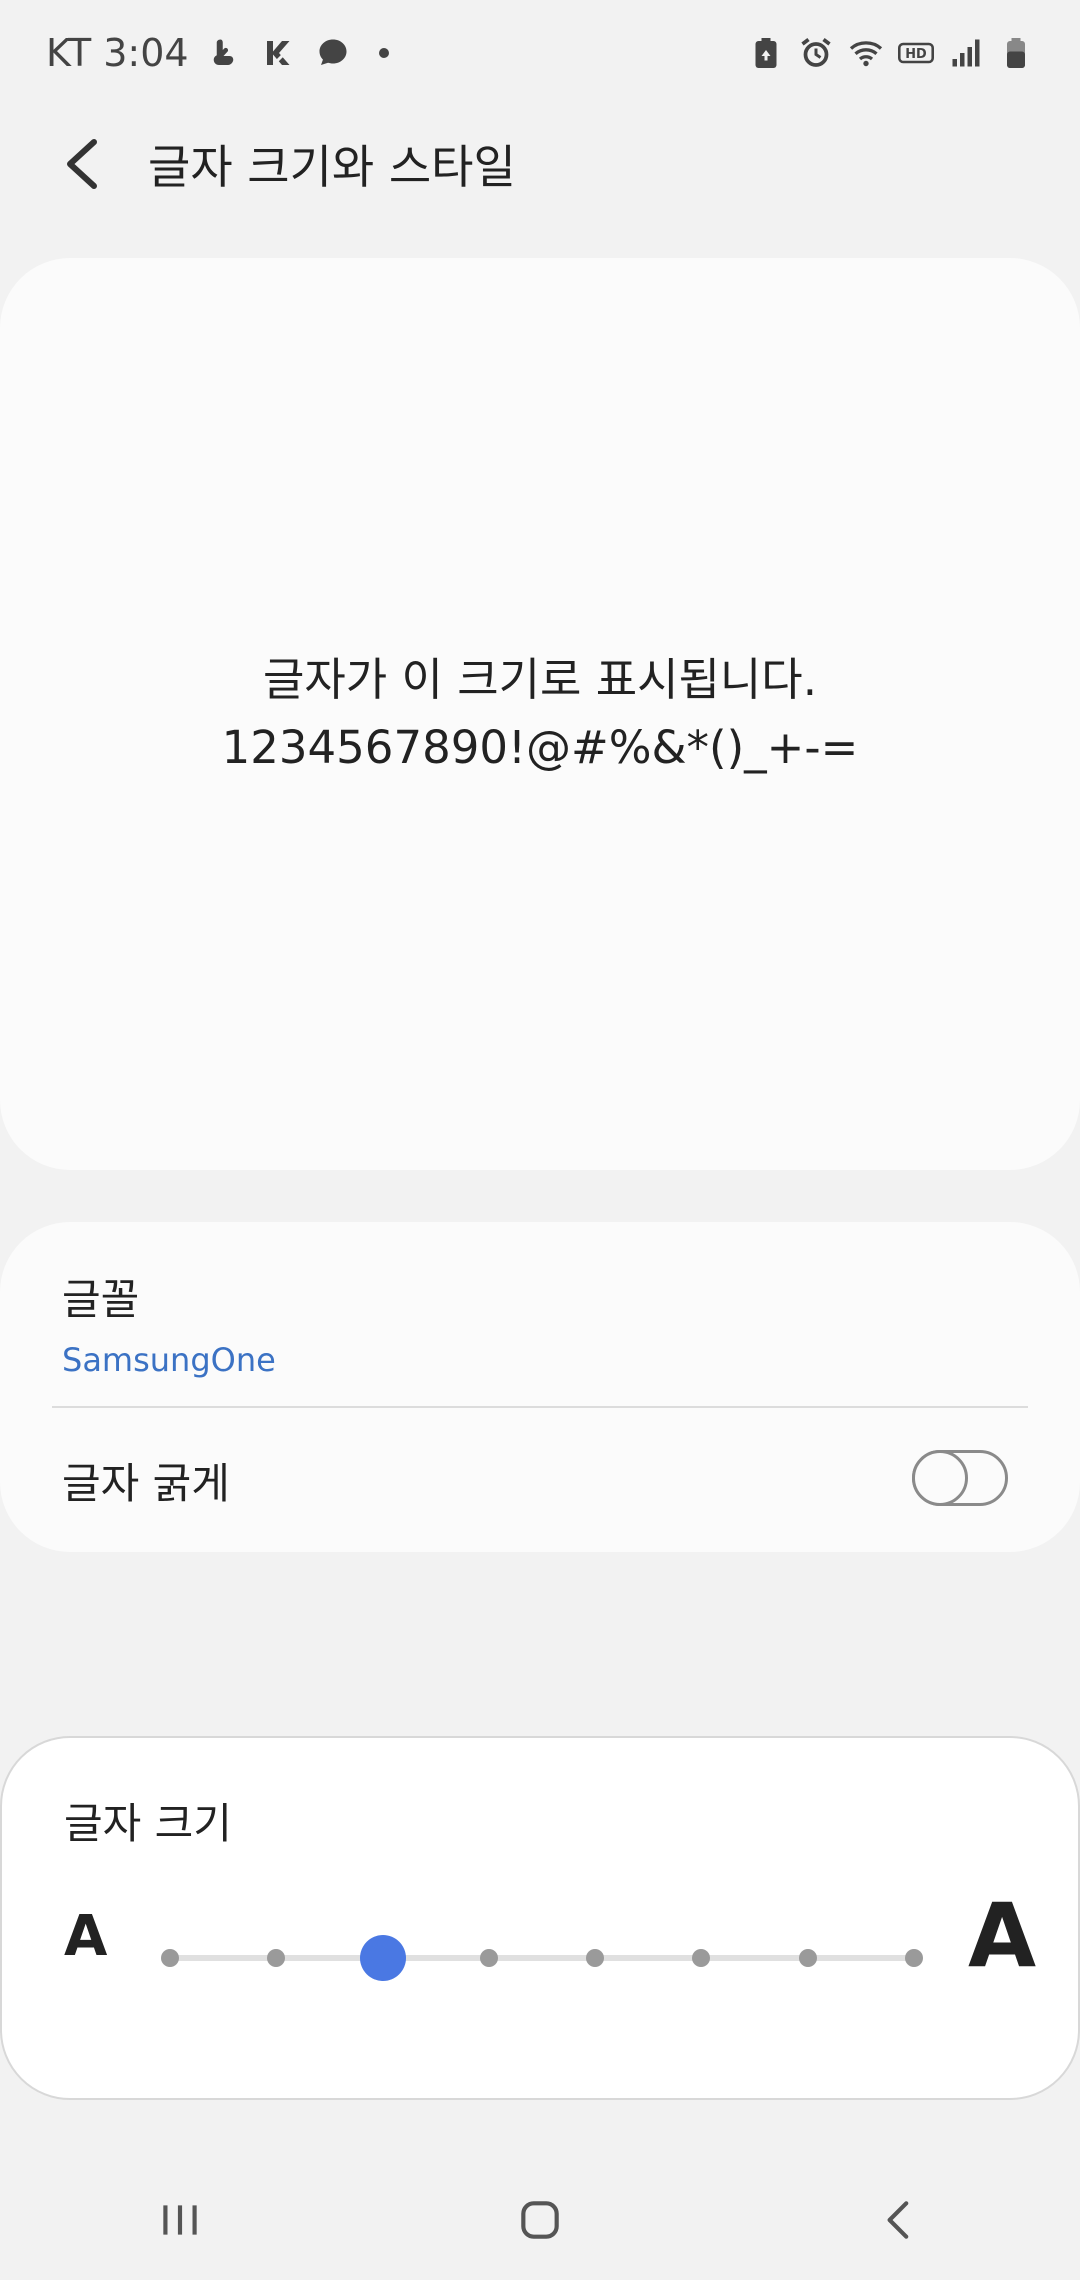  Describe the element at coordinates (1002, 1935) in the screenshot. I see `large-text-glyph: A` at that location.